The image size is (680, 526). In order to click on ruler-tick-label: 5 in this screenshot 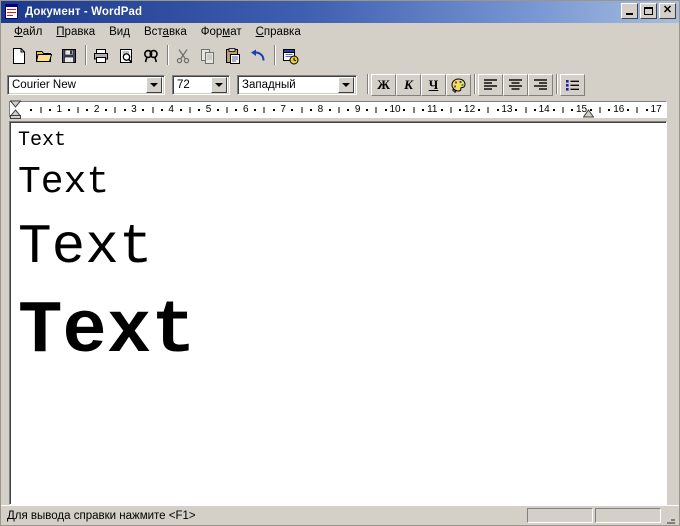, I will do `click(208, 109)`.